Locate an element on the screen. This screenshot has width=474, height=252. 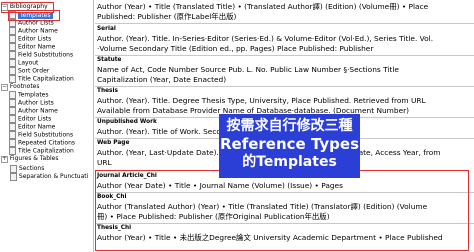
collapse-icon: − is located at coordinates (4, 87).